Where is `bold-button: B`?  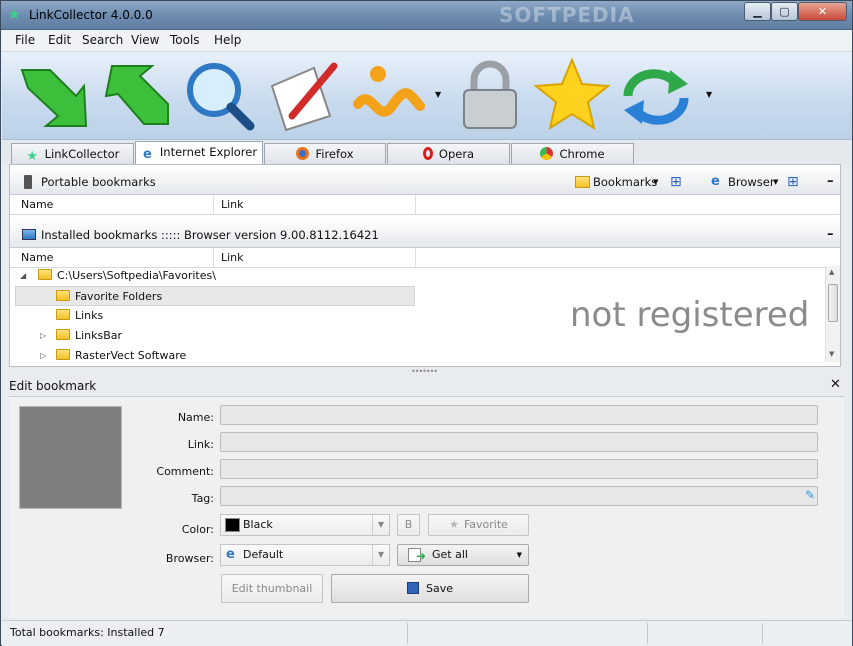 bold-button: B is located at coordinates (408, 525).